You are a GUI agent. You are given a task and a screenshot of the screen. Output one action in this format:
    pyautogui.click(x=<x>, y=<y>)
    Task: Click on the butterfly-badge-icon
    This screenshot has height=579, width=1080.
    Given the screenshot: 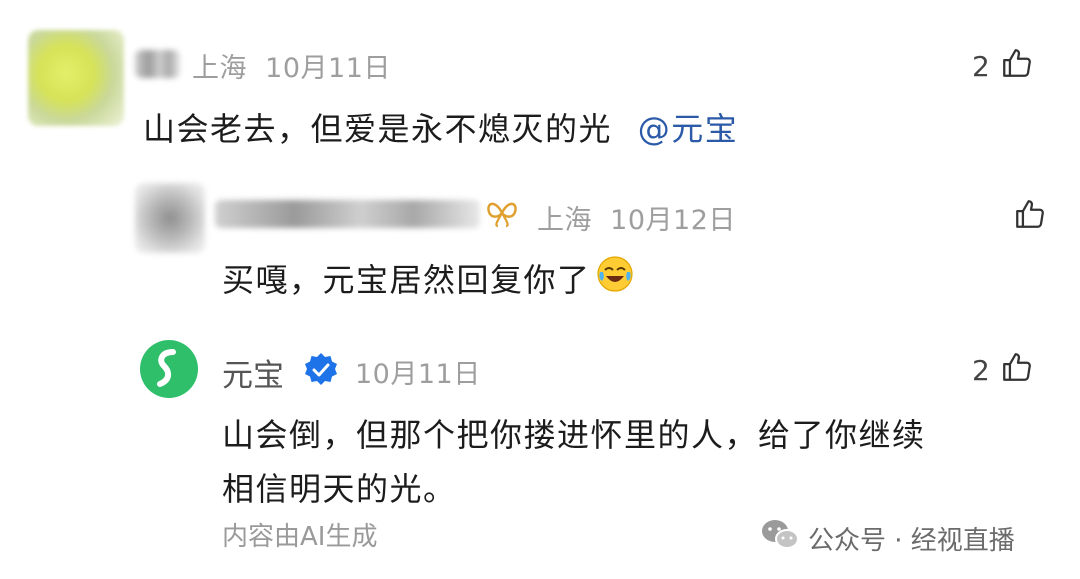 What is the action you would take?
    pyautogui.click(x=502, y=215)
    